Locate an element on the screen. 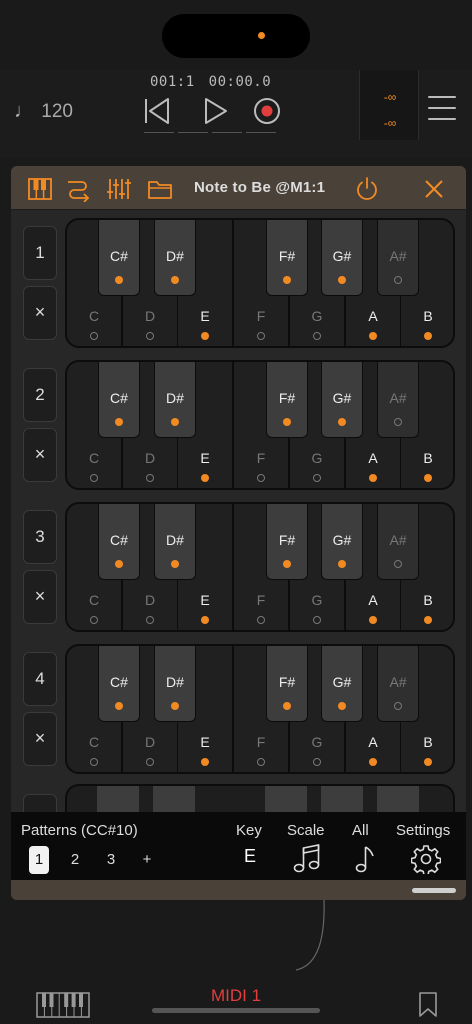 The image size is (472, 1024). time-counter: 00:00.0 is located at coordinates (240, 82).